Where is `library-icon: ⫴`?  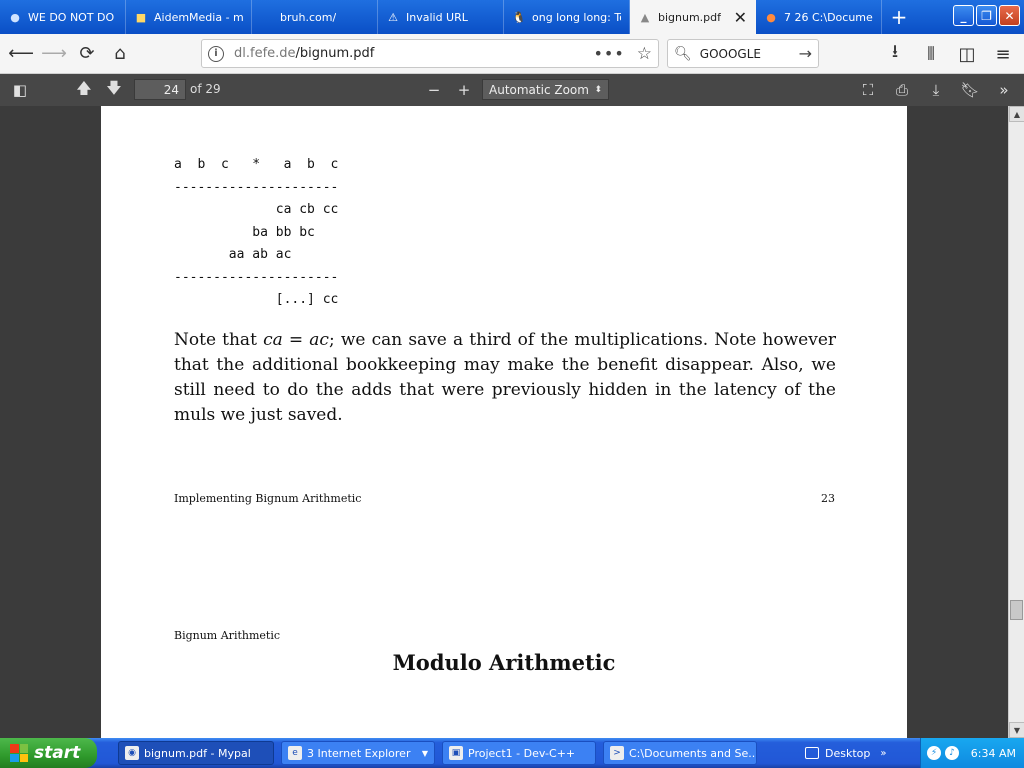
library-icon: ⫴ is located at coordinates (931, 54).